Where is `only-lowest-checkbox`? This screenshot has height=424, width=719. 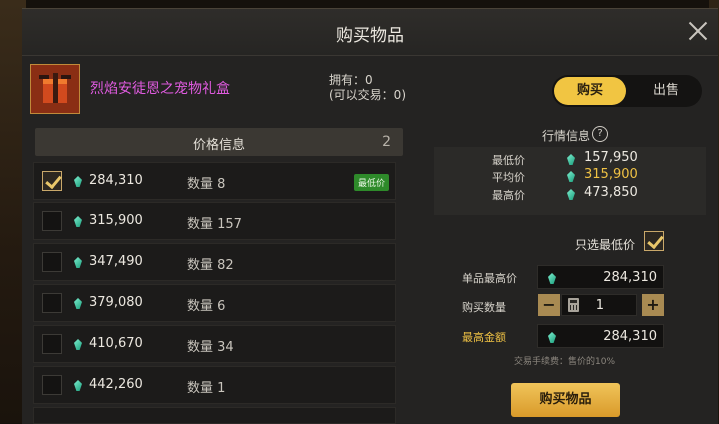
only-lowest-checkbox is located at coordinates (654, 241).